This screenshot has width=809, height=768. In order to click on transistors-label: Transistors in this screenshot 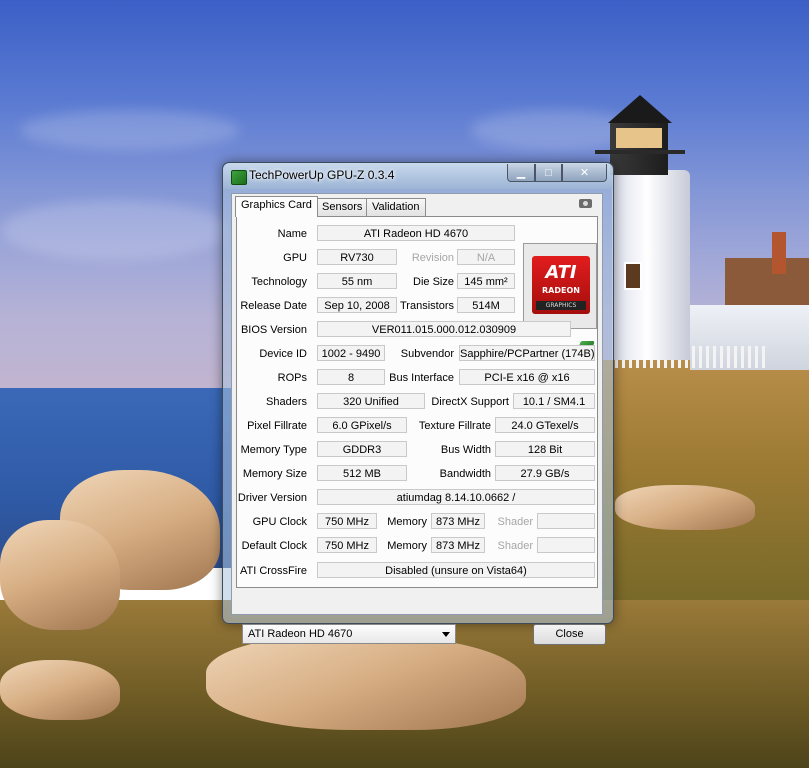, I will do `click(427, 306)`.